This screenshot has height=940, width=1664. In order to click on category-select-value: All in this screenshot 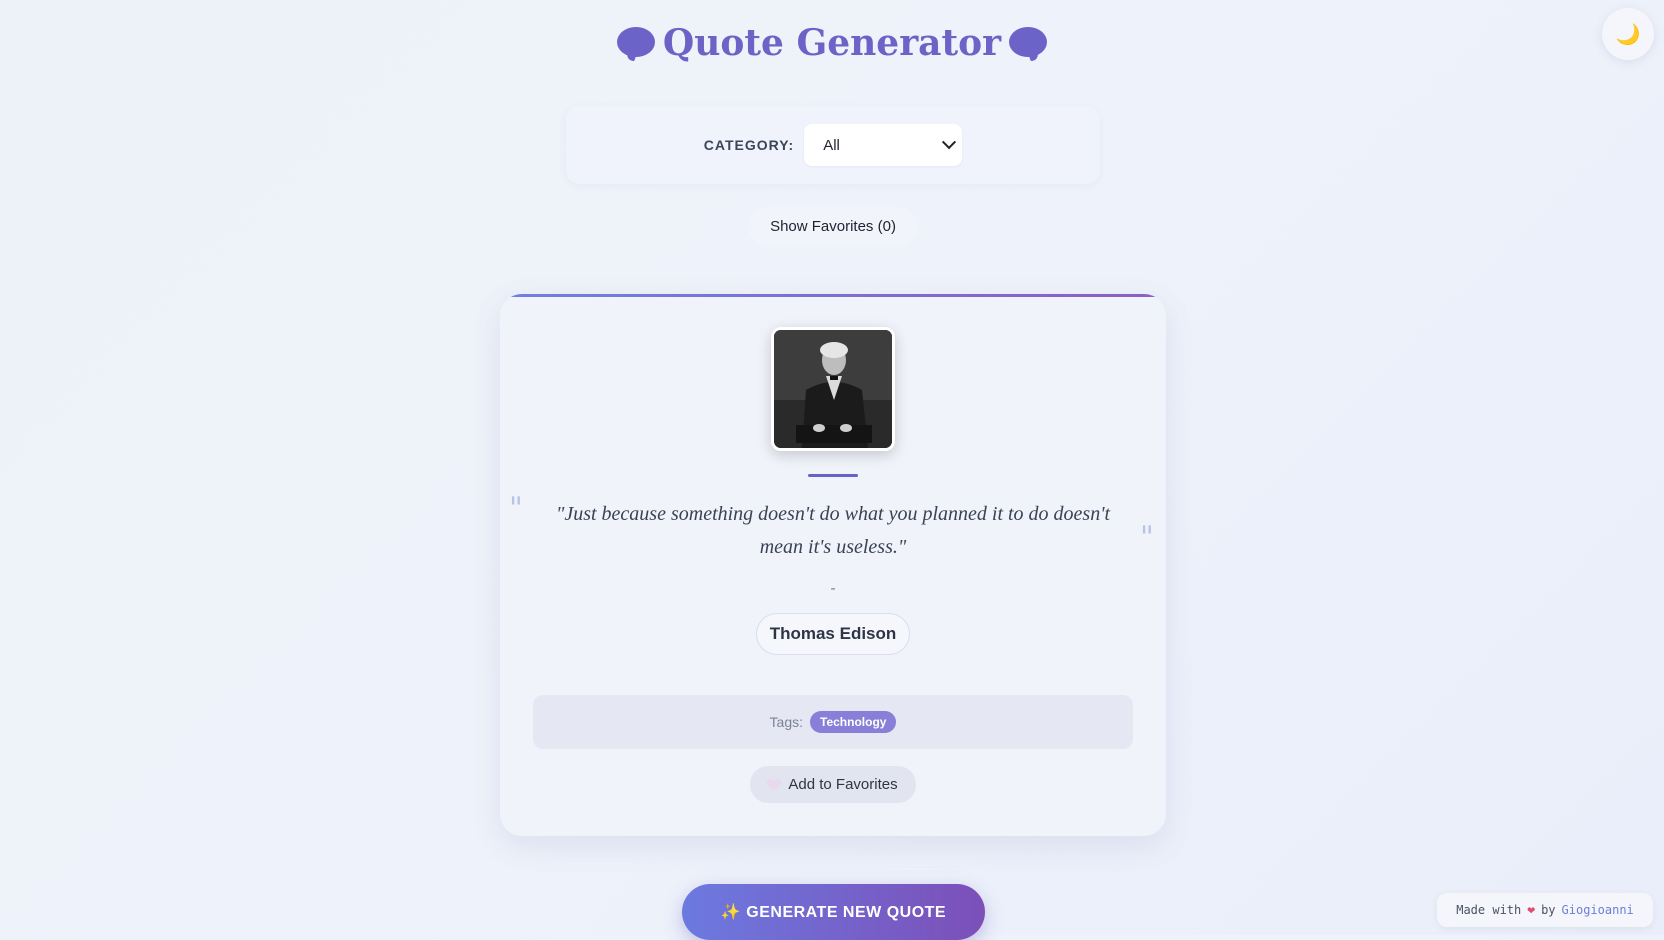, I will do `click(831, 145)`.